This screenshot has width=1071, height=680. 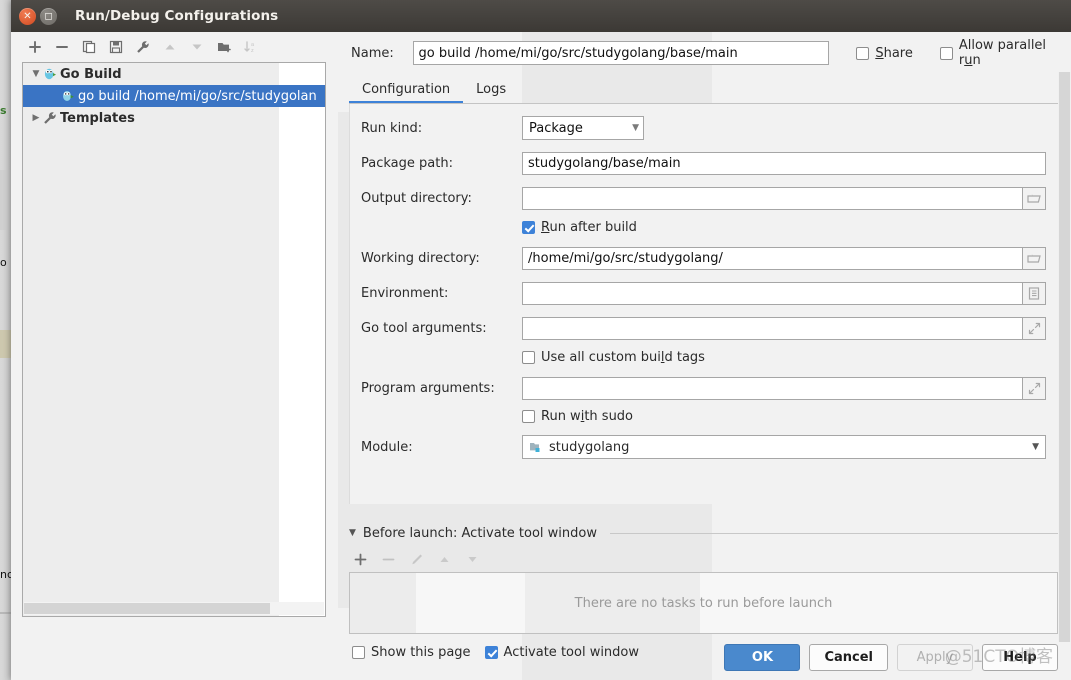 What do you see at coordinates (251, 47) in the screenshot?
I see `sort-alpha-icon: az` at bounding box center [251, 47].